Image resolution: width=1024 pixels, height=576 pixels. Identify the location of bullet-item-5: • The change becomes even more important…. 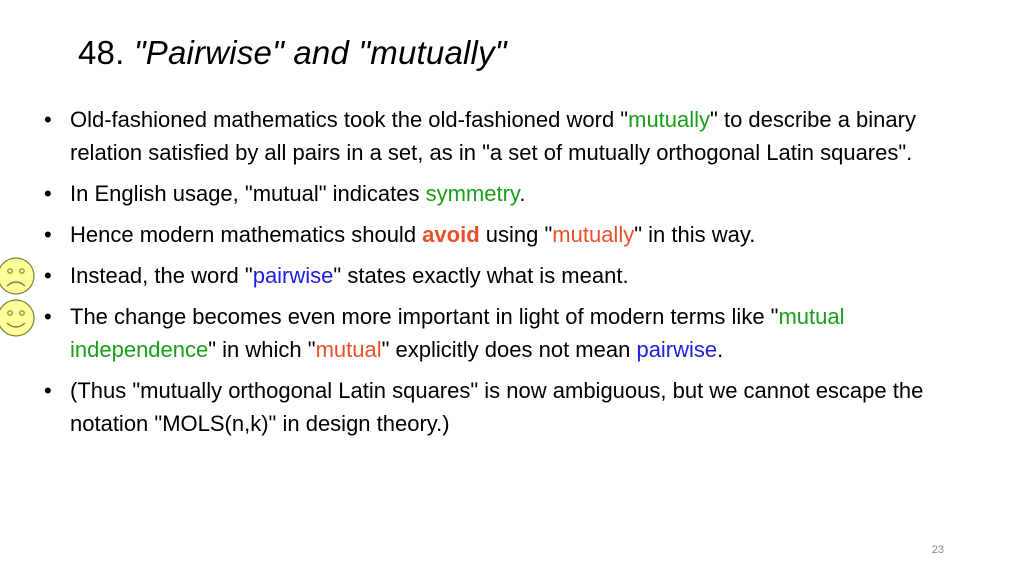
(512, 333).